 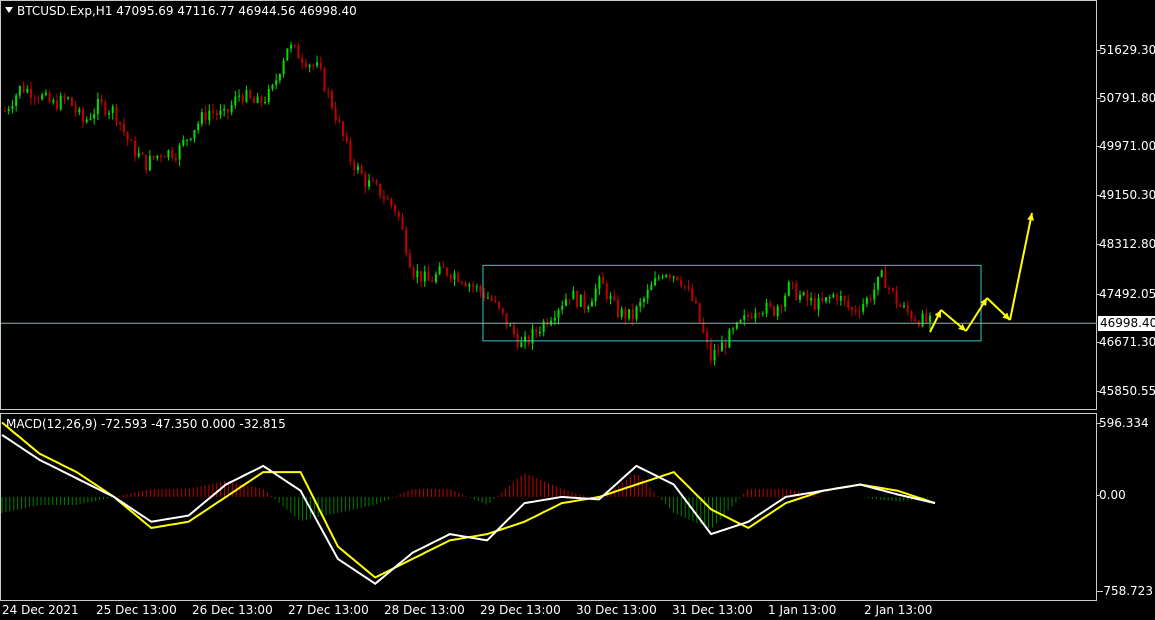 What do you see at coordinates (136, 610) in the screenshot?
I see `time-label: 25 Dec 13:00` at bounding box center [136, 610].